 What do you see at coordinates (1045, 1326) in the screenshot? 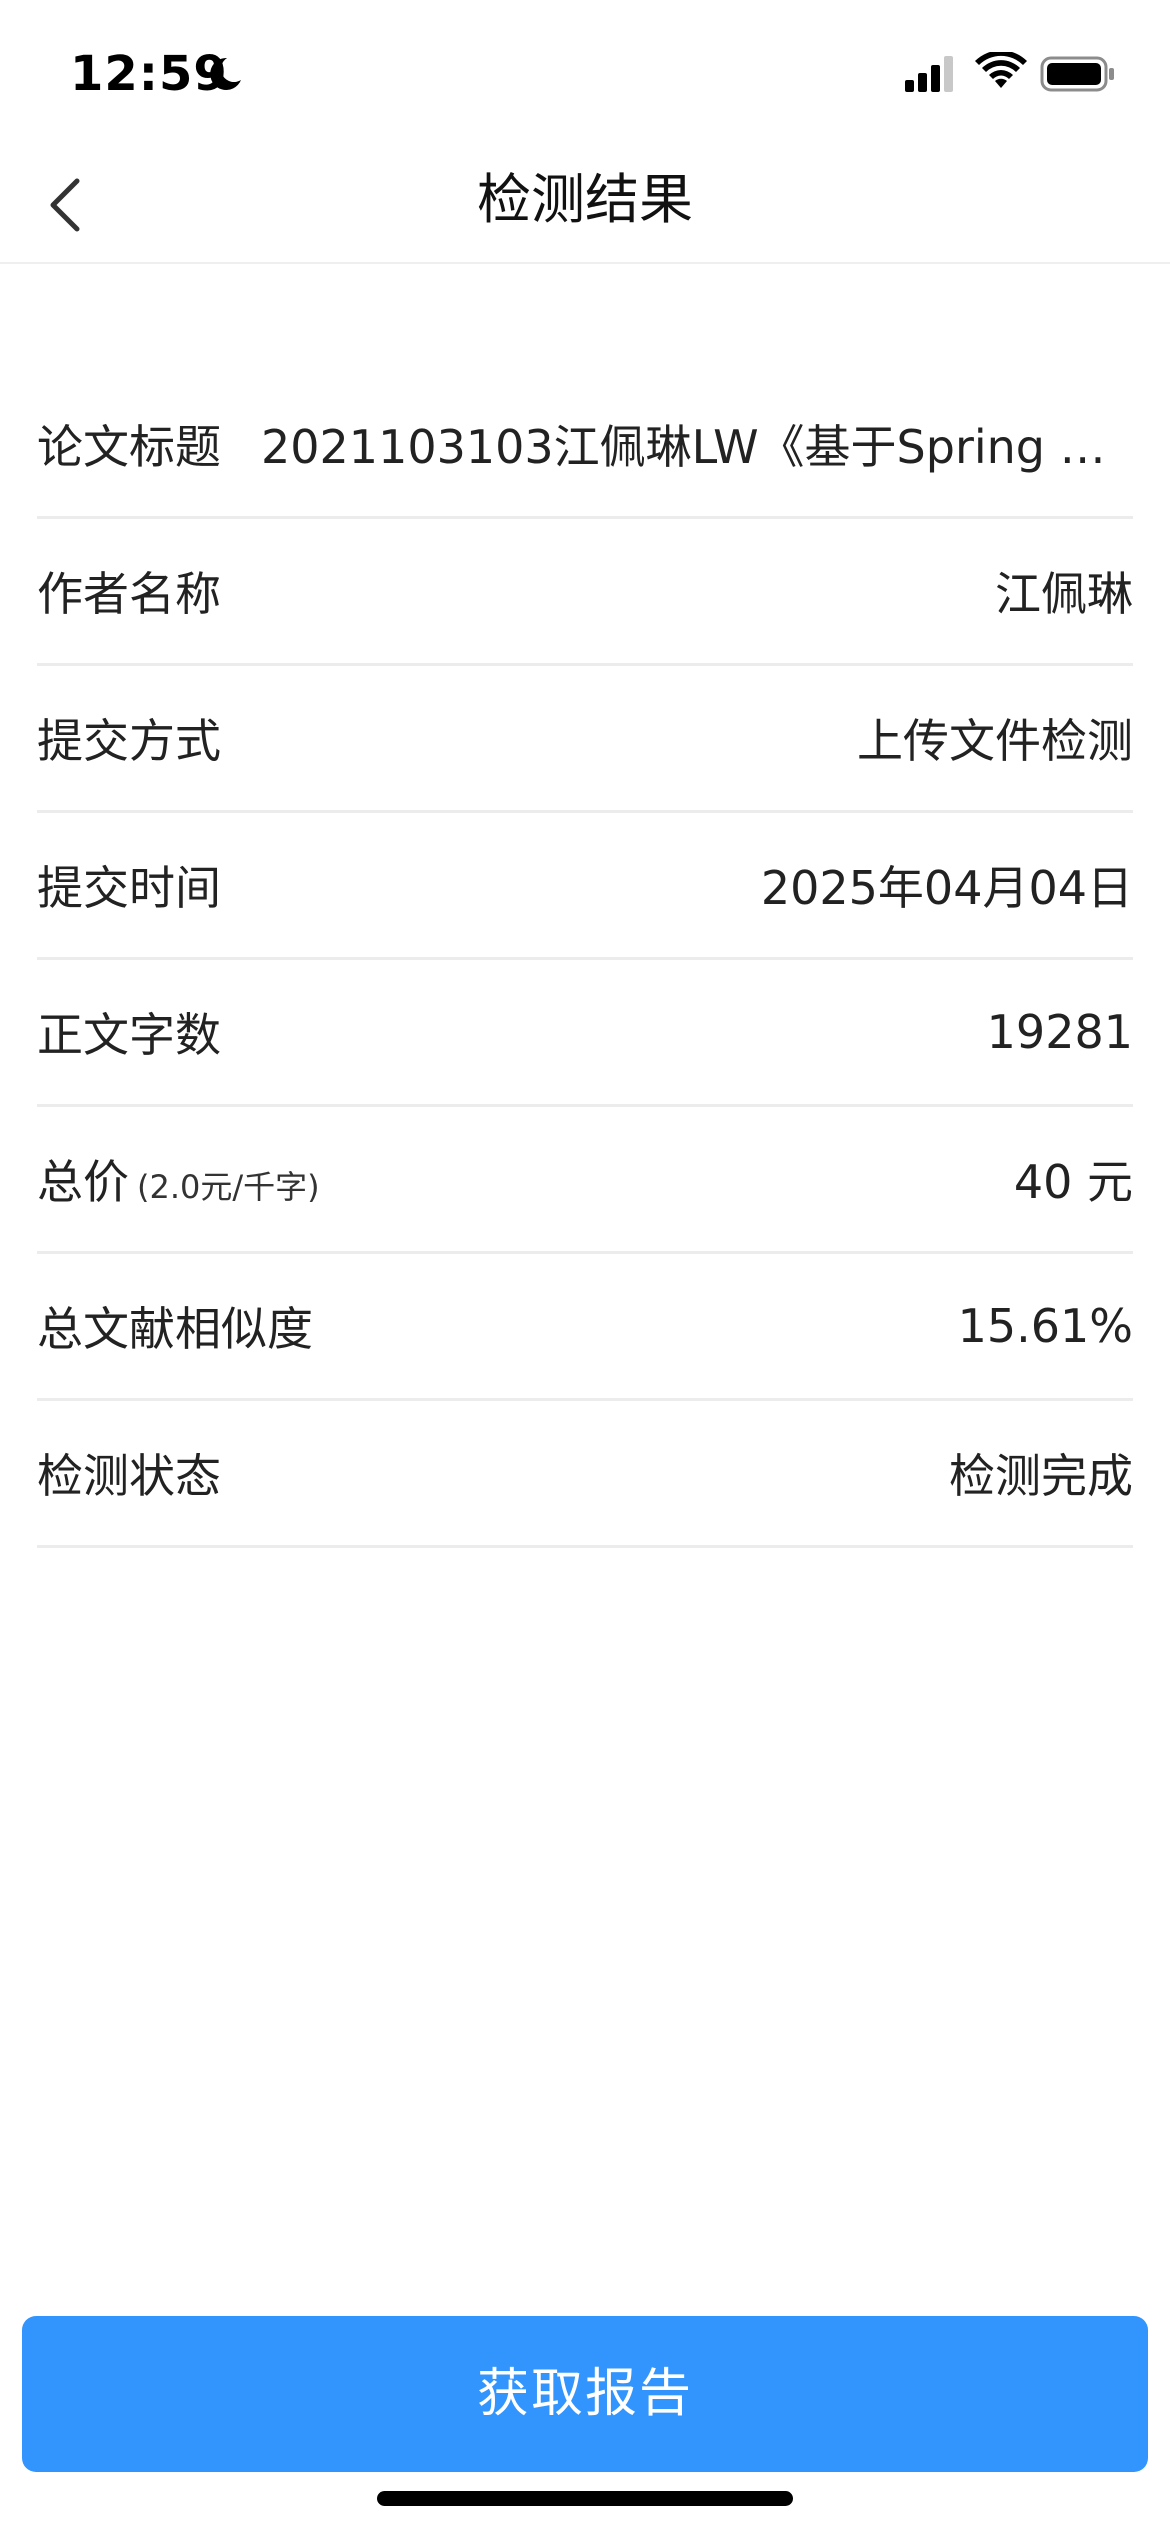
I see `similarity-value: 15.61%` at bounding box center [1045, 1326].